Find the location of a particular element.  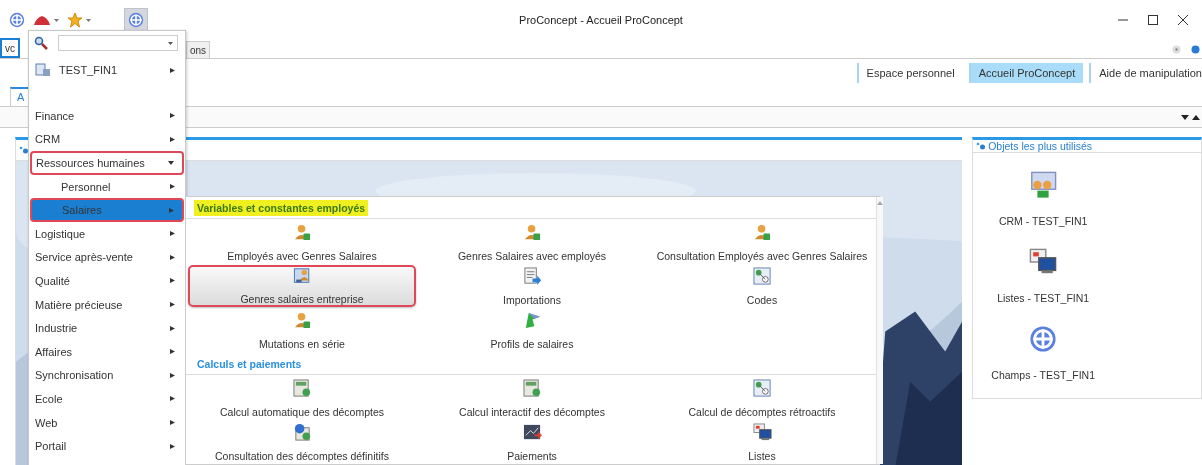

menu-item: Ressources humaines is located at coordinates (107, 163).